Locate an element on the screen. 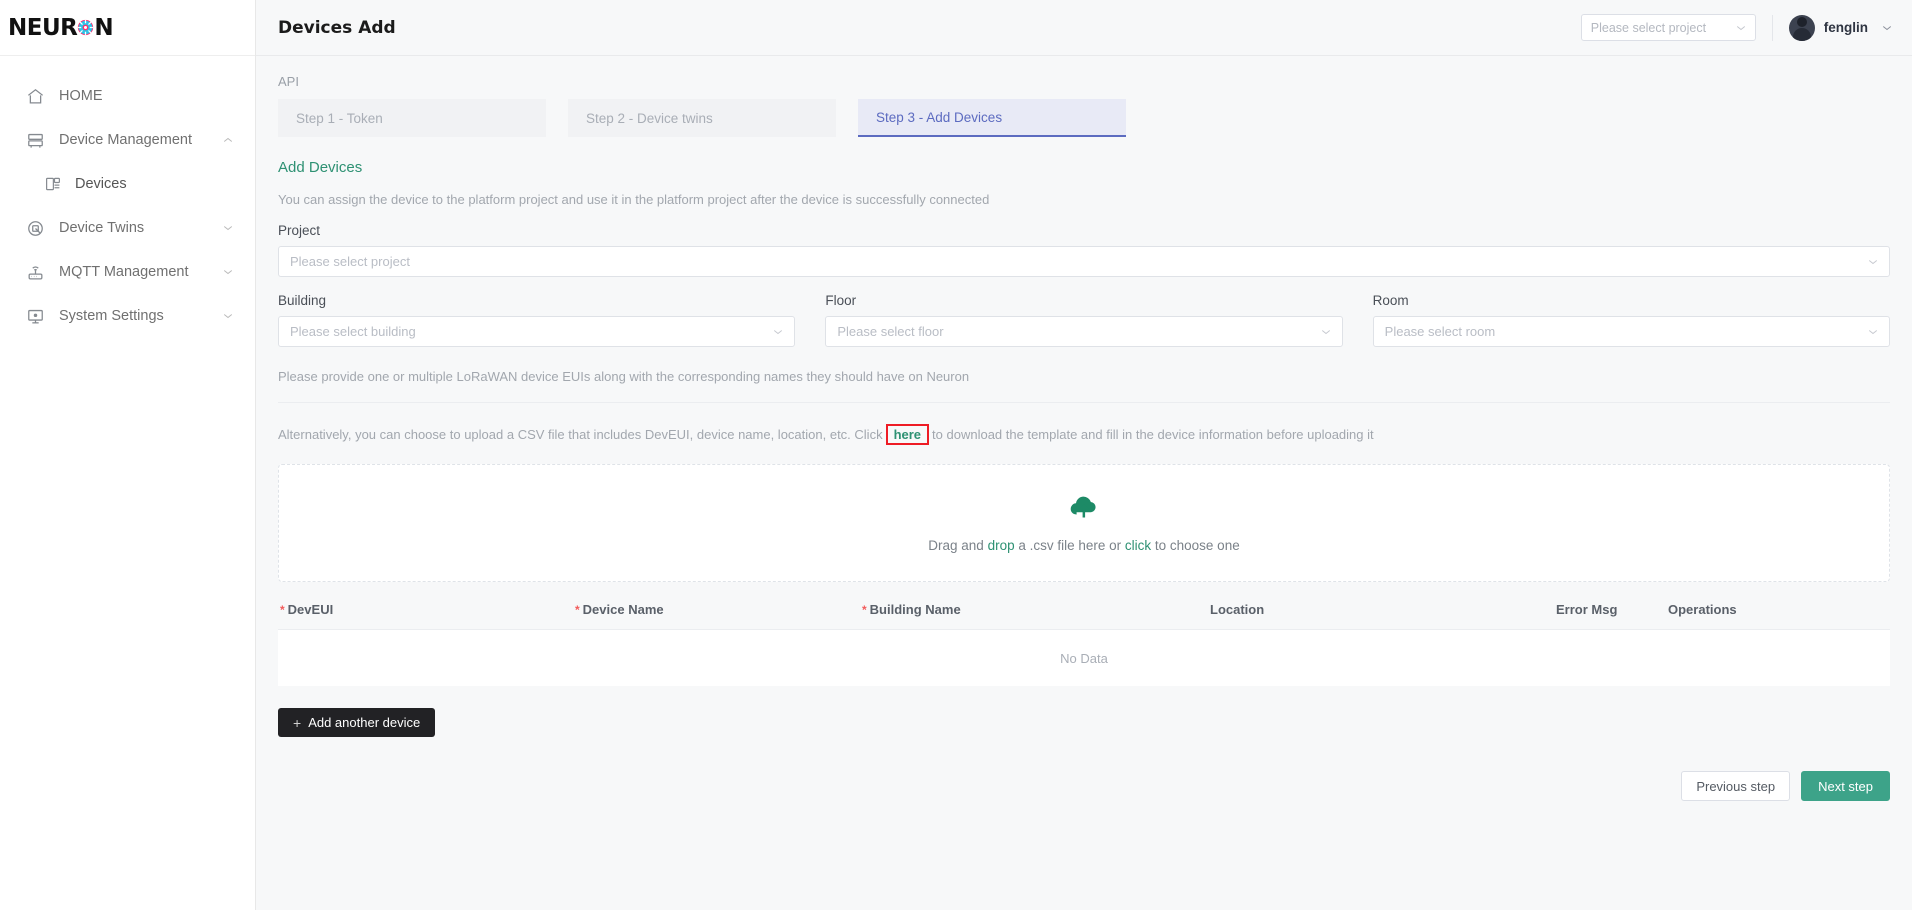 The width and height of the screenshot is (1912, 910). cloud-upload-icon is located at coordinates (1084, 509).